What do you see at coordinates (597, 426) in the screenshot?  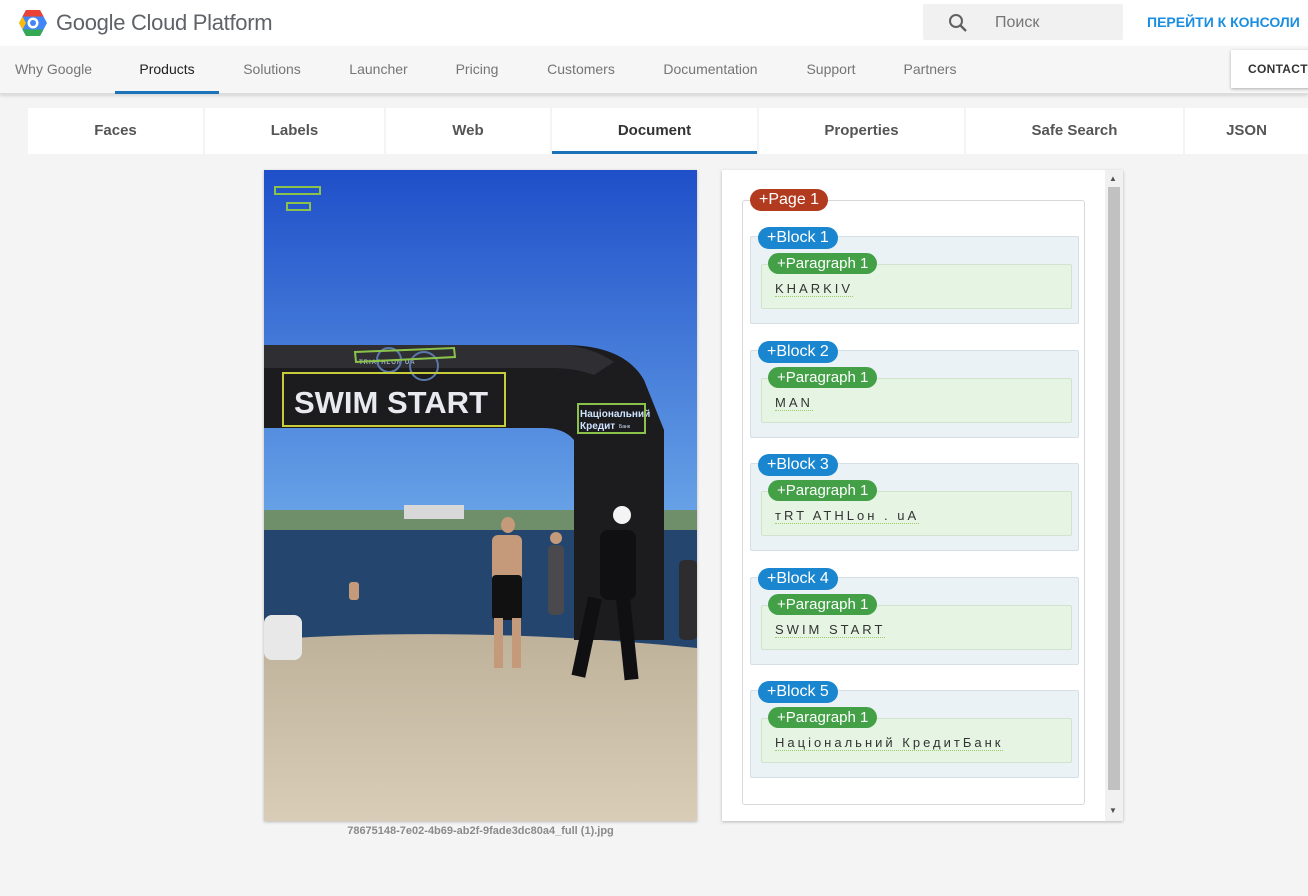 I see `sponsor-text-line2: Кредит` at bounding box center [597, 426].